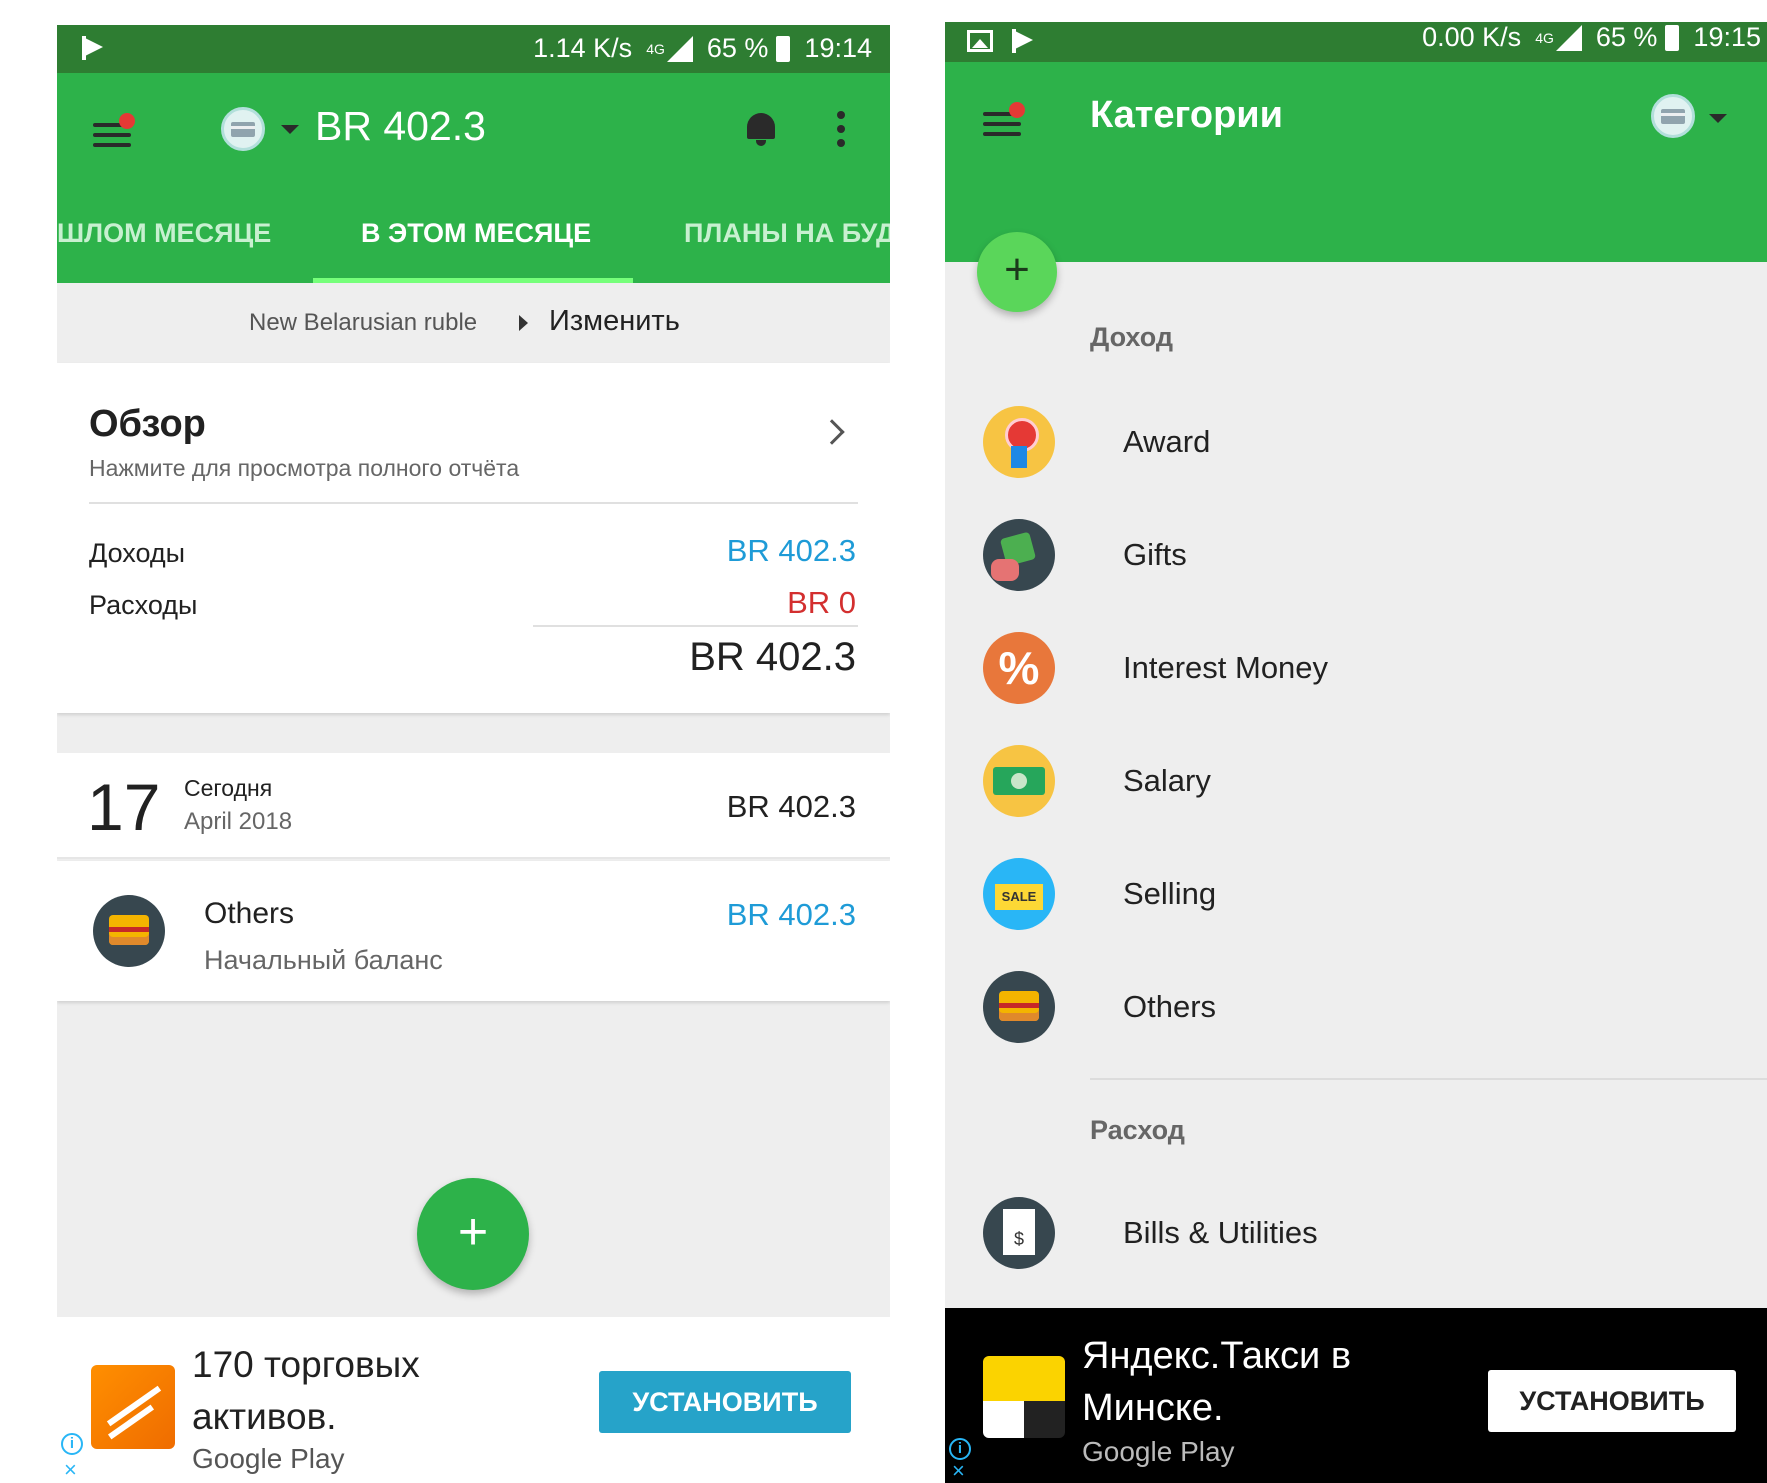 The height and width of the screenshot is (1483, 1767). Describe the element at coordinates (400, 126) in the screenshot. I see `wallet-balance: BR 402.3` at that location.